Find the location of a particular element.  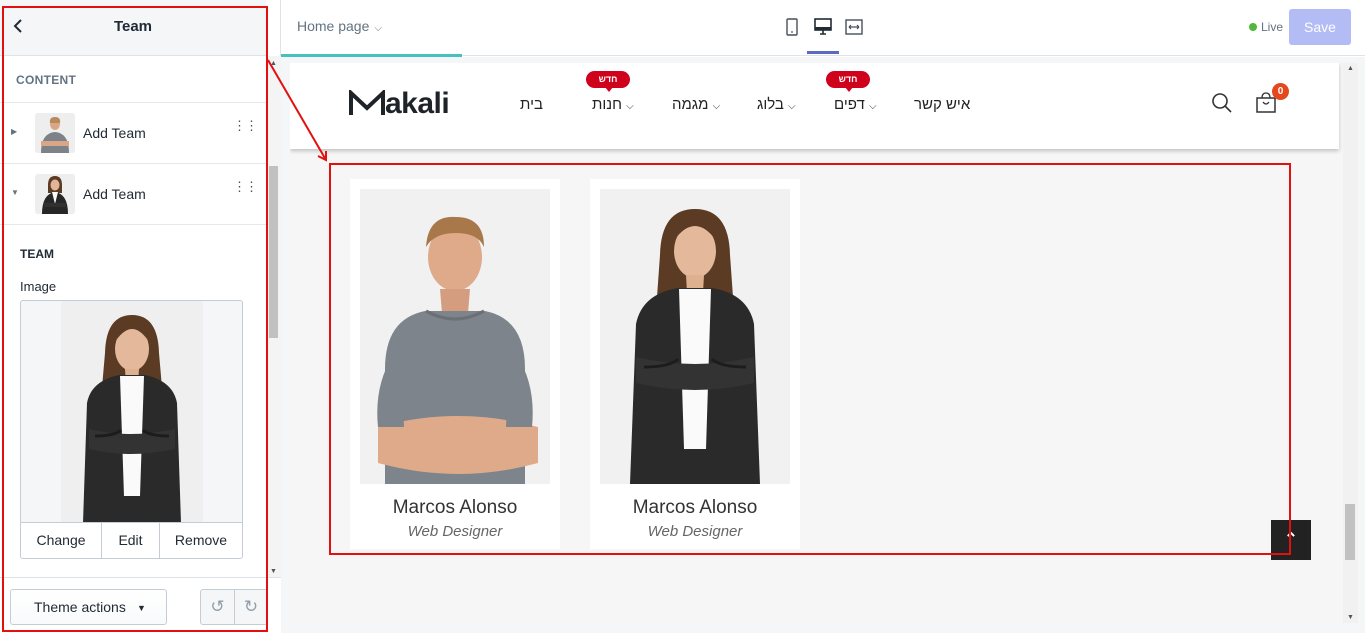

nav-item-home: בית is located at coordinates (531, 104).